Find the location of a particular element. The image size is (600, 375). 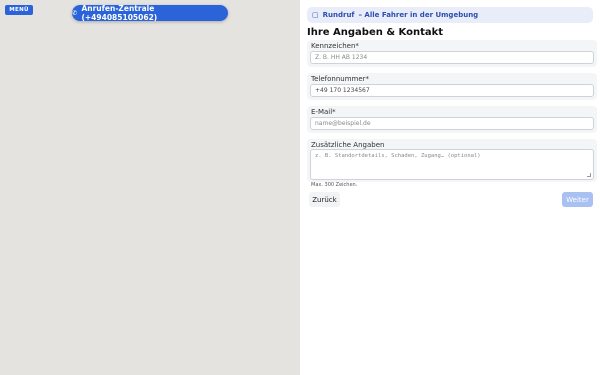

back-button: Zurück is located at coordinates (324, 199).